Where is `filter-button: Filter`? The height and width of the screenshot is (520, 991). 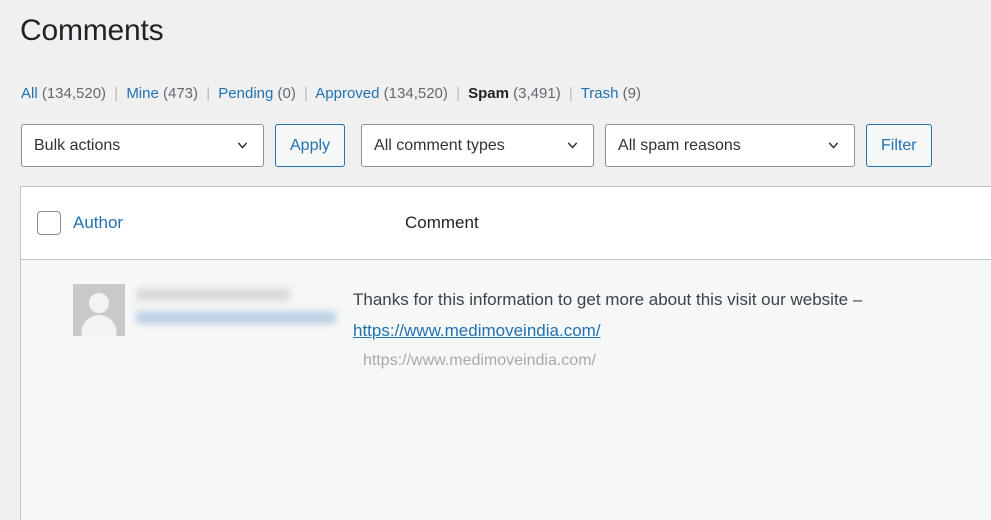
filter-button: Filter is located at coordinates (899, 145).